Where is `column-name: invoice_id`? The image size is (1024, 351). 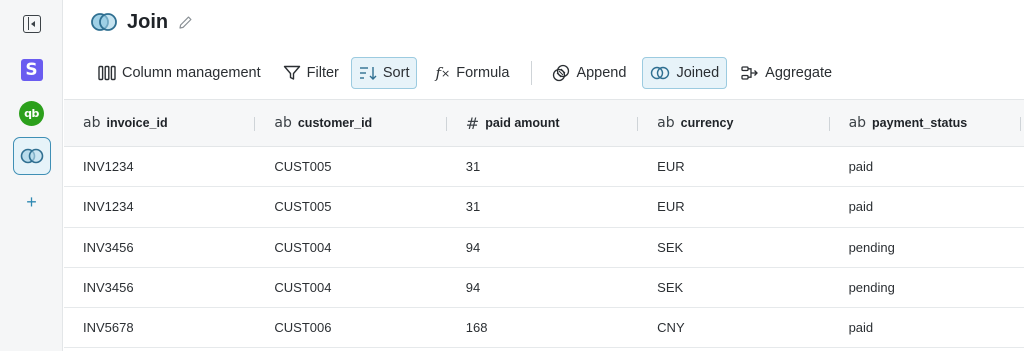 column-name: invoice_id is located at coordinates (137, 123).